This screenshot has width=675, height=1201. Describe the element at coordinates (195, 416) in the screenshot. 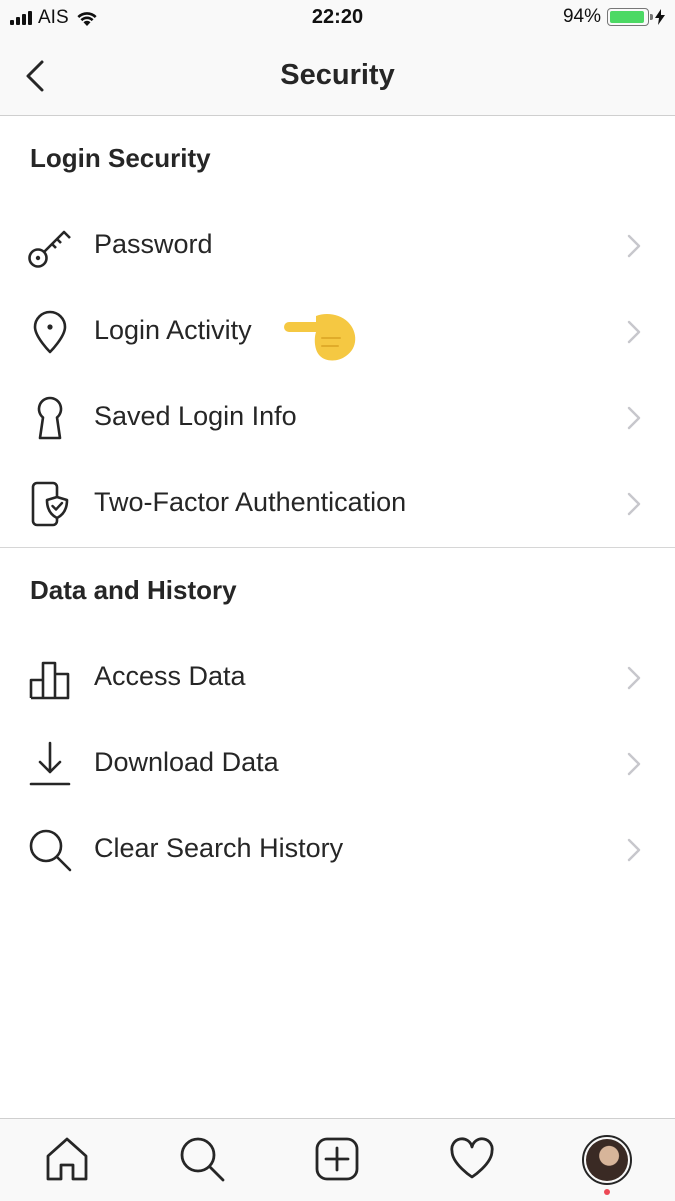

I see `row-label-saved-login-info: Saved Login Info` at that location.